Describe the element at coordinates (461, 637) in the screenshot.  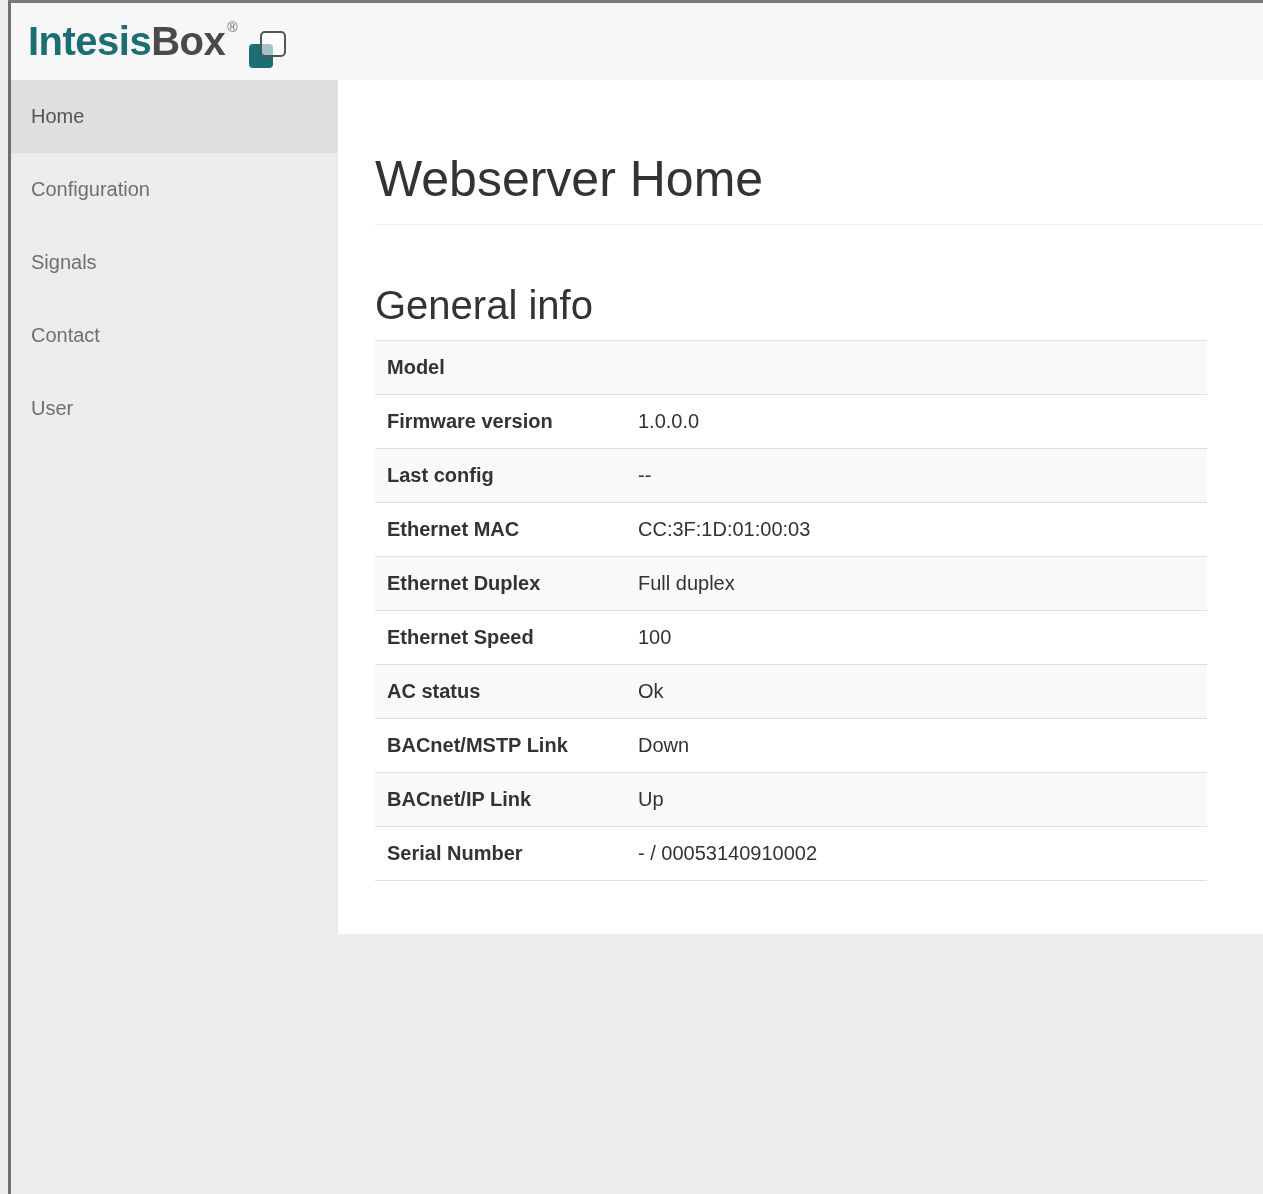
I see `row-label: Ethernet Speed` at that location.